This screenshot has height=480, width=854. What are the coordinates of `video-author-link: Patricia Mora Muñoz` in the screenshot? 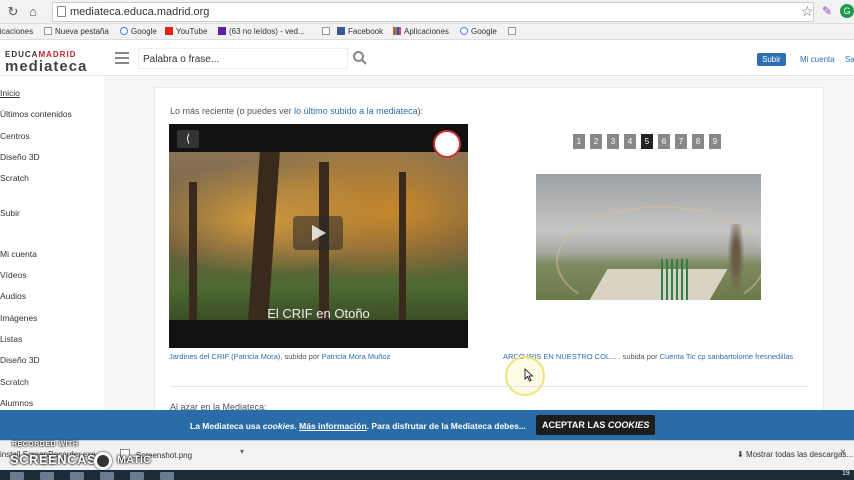 It's located at (356, 356).